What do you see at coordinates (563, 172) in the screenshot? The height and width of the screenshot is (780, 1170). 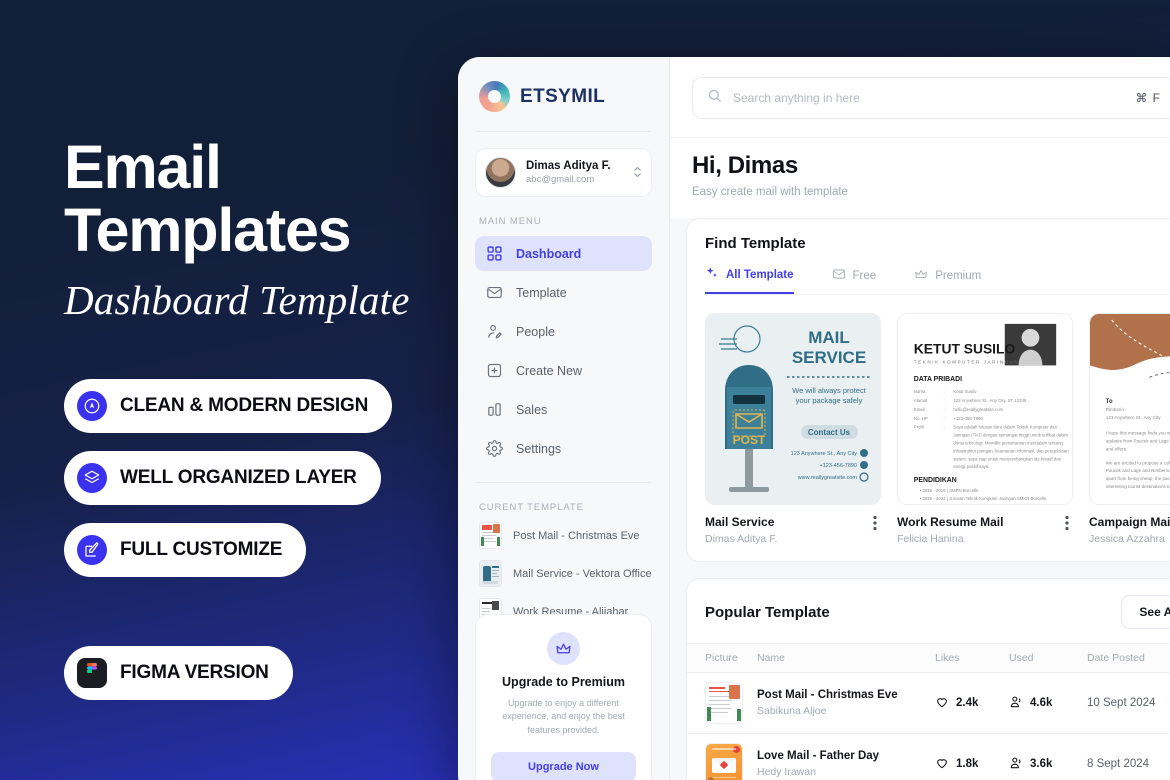 I see `user-profile-card: Dimas Aditya F. abc@gmail.com` at bounding box center [563, 172].